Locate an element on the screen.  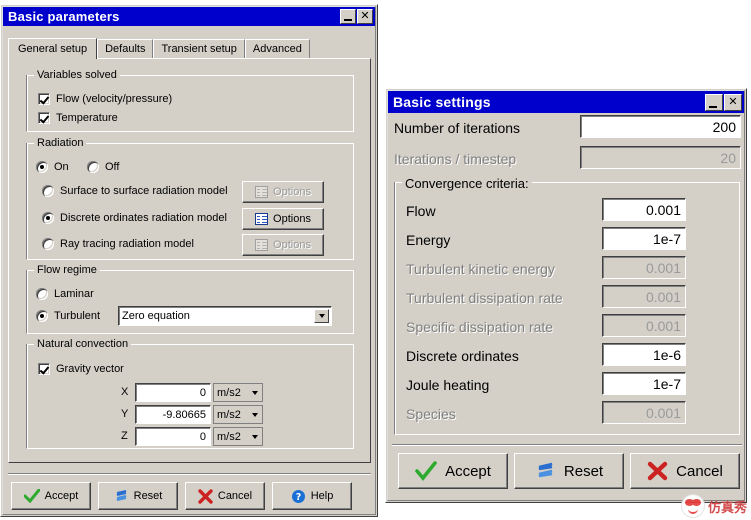
tab-general-setup: General setup is located at coordinates (53, 48).